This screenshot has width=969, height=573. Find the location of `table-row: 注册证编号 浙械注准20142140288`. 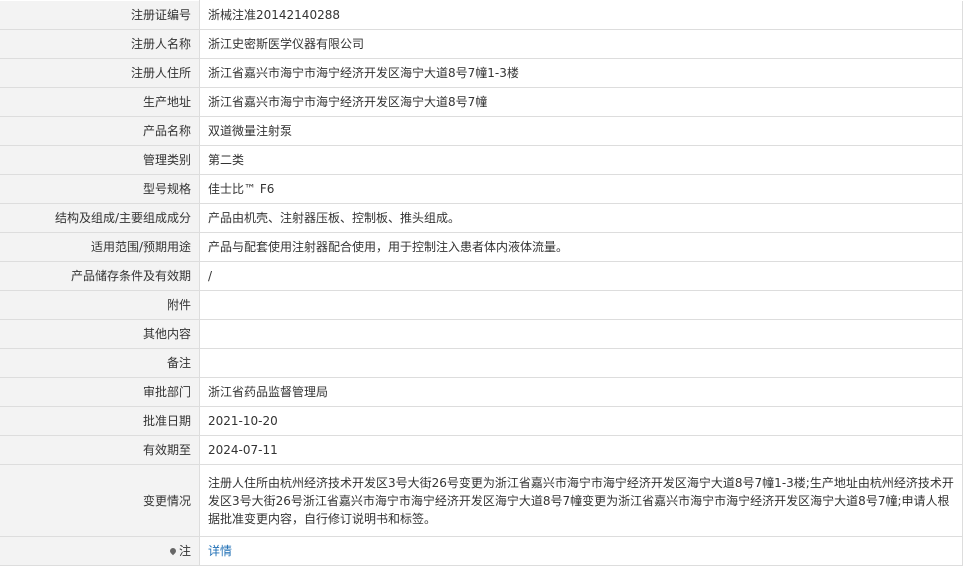

table-row: 注册证编号 浙械注准20142140288 is located at coordinates (481, 15).